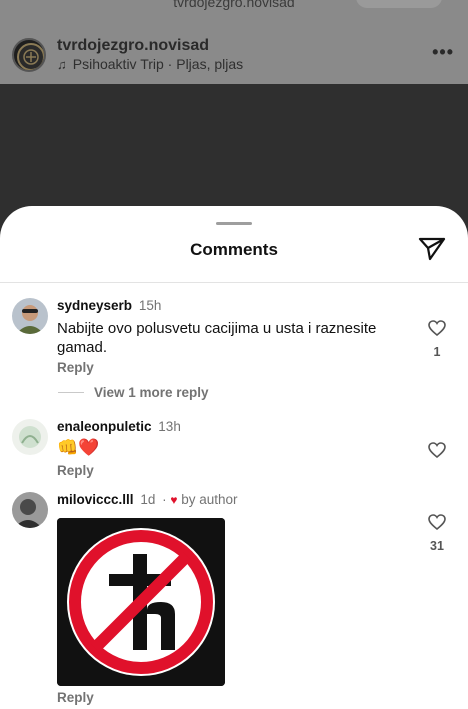  I want to click on comment-username: miloviccc.lll, so click(95, 499).